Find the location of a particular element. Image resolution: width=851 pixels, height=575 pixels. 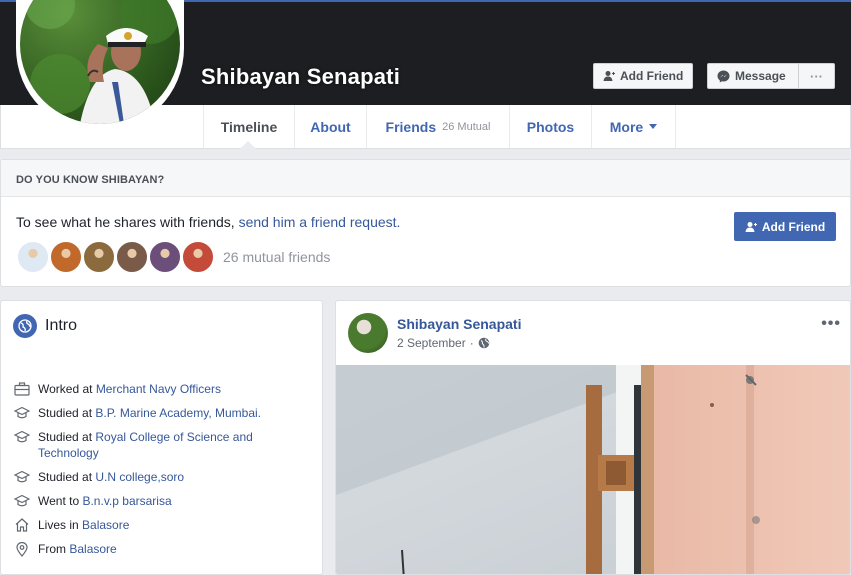

intro-education-item: Studied at U.N college,soro is located at coordinates (163, 477).